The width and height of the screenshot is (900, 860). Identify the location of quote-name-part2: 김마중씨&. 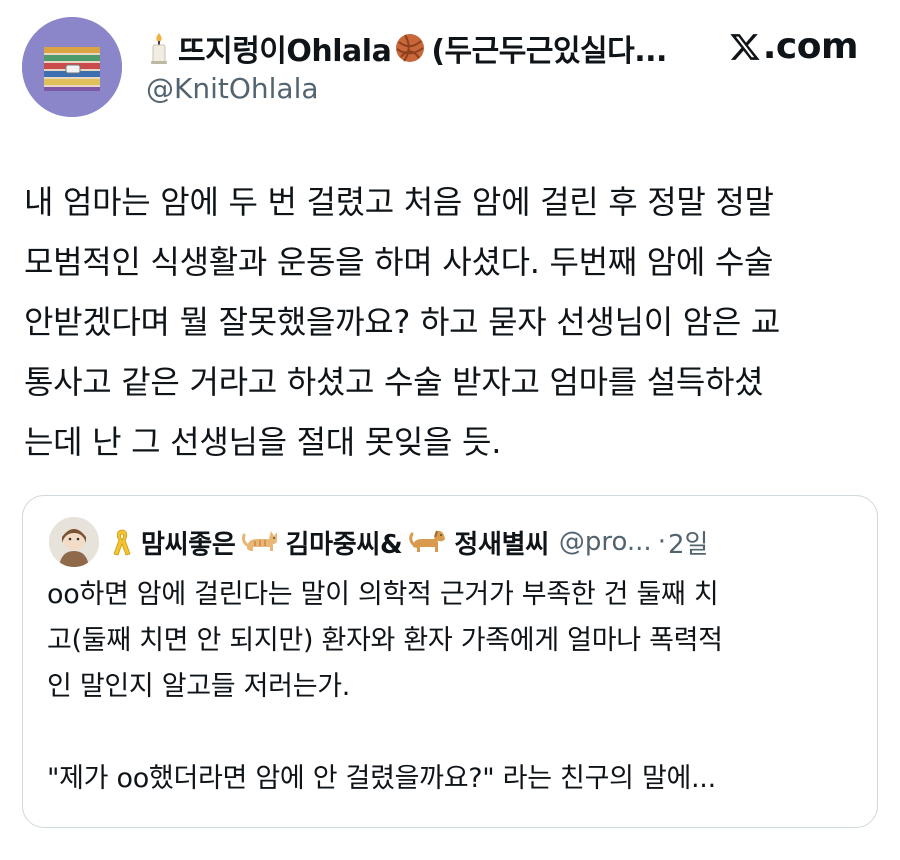
(344, 544).